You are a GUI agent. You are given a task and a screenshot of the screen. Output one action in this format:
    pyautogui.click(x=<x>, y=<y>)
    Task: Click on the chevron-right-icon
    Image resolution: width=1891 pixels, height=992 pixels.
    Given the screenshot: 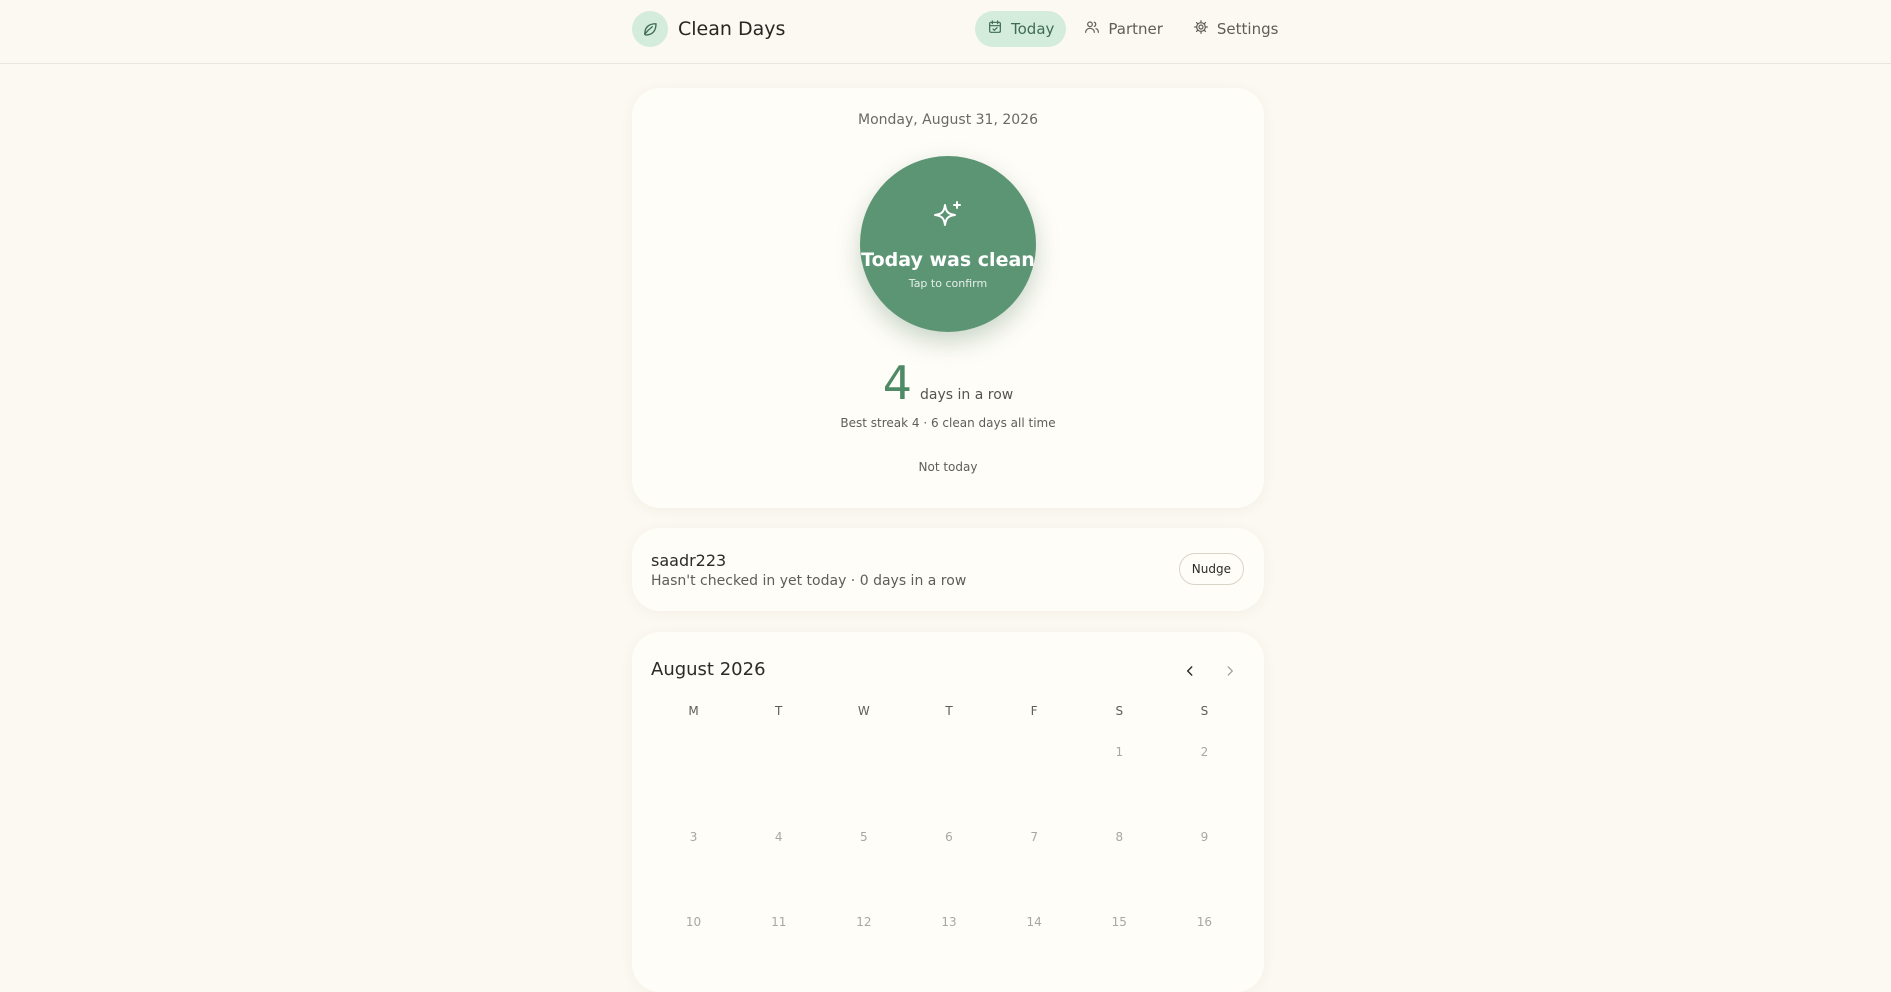 What is the action you would take?
    pyautogui.click(x=1230, y=672)
    